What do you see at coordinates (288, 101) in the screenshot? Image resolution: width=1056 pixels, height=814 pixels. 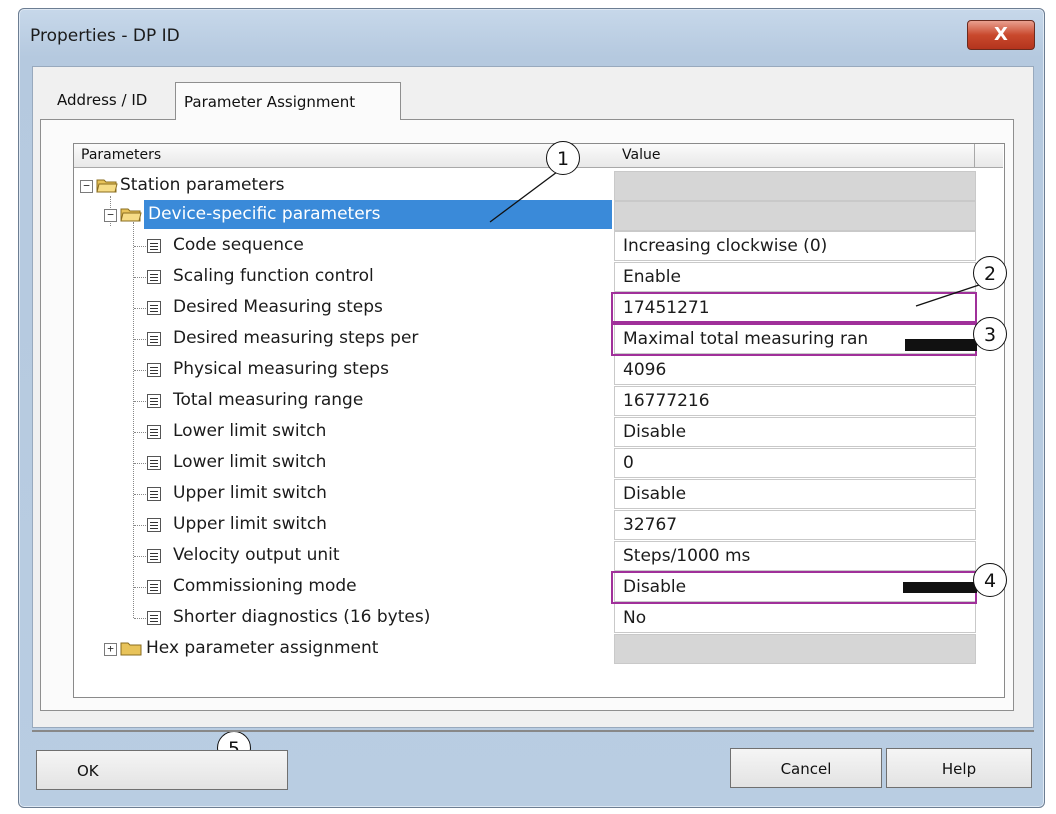 I see `tab-parameter-assignment: Parameter Assignment` at bounding box center [288, 101].